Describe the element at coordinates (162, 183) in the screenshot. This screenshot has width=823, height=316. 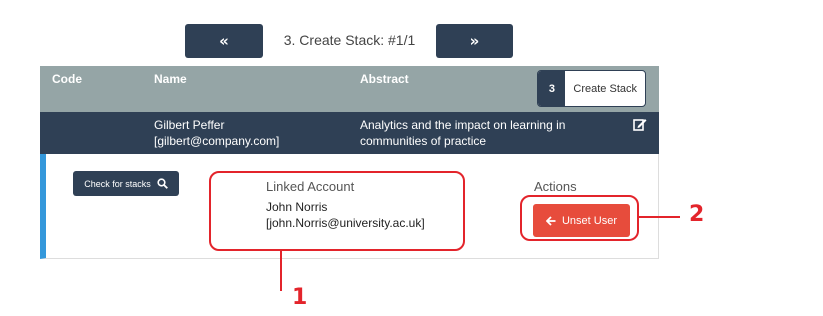
I see `search-icon` at that location.